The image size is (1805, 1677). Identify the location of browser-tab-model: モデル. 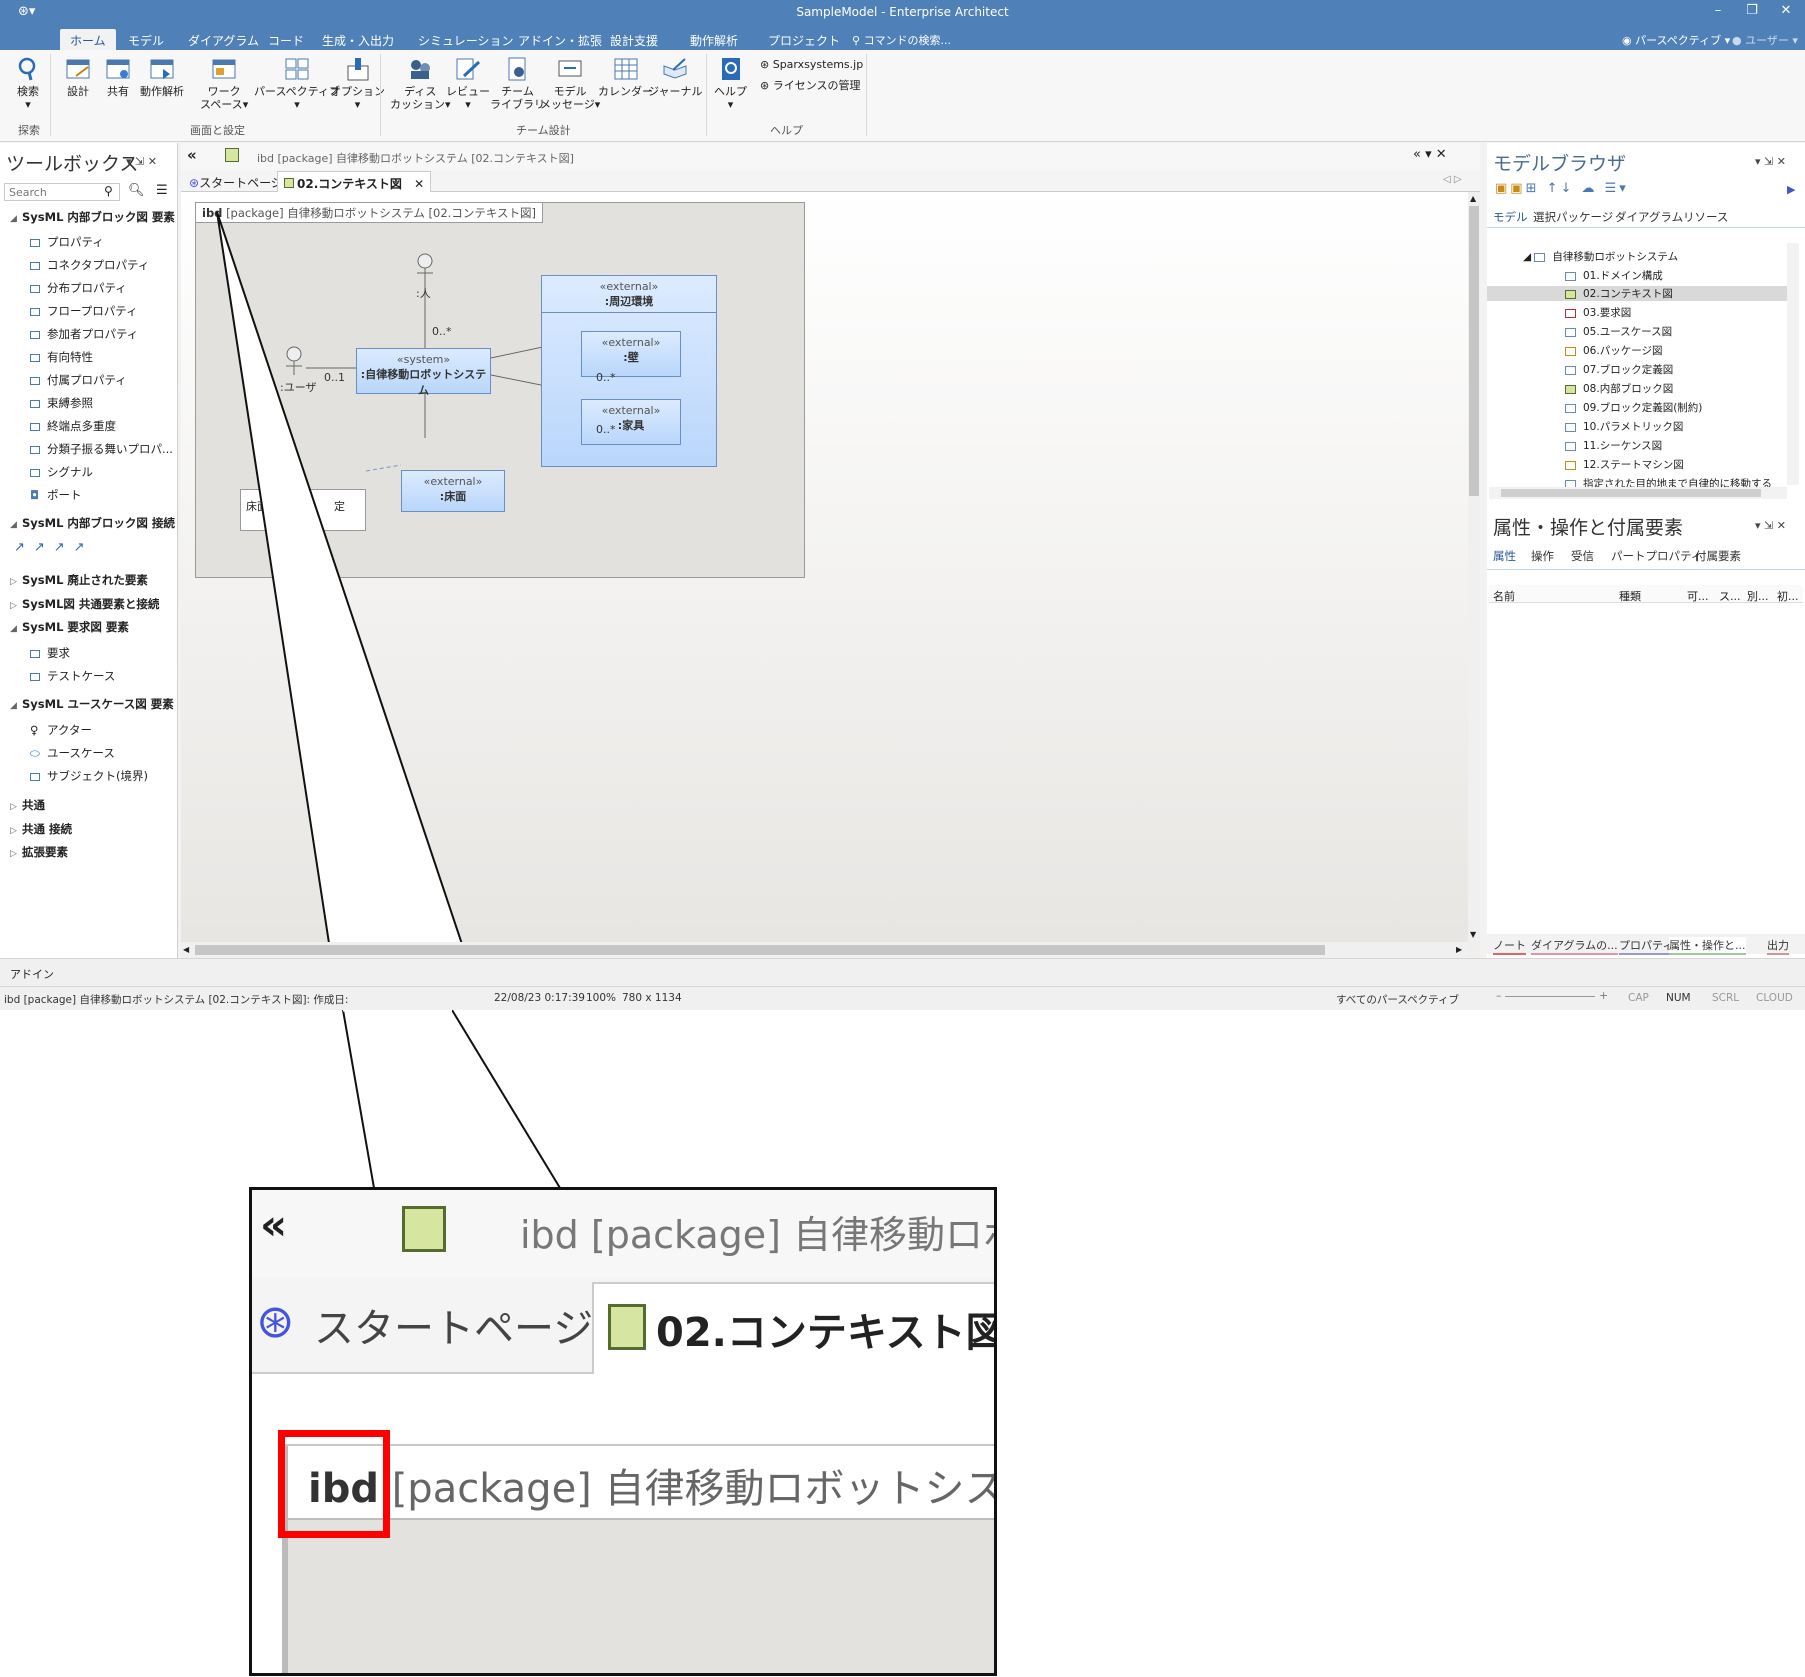
(1510, 217).